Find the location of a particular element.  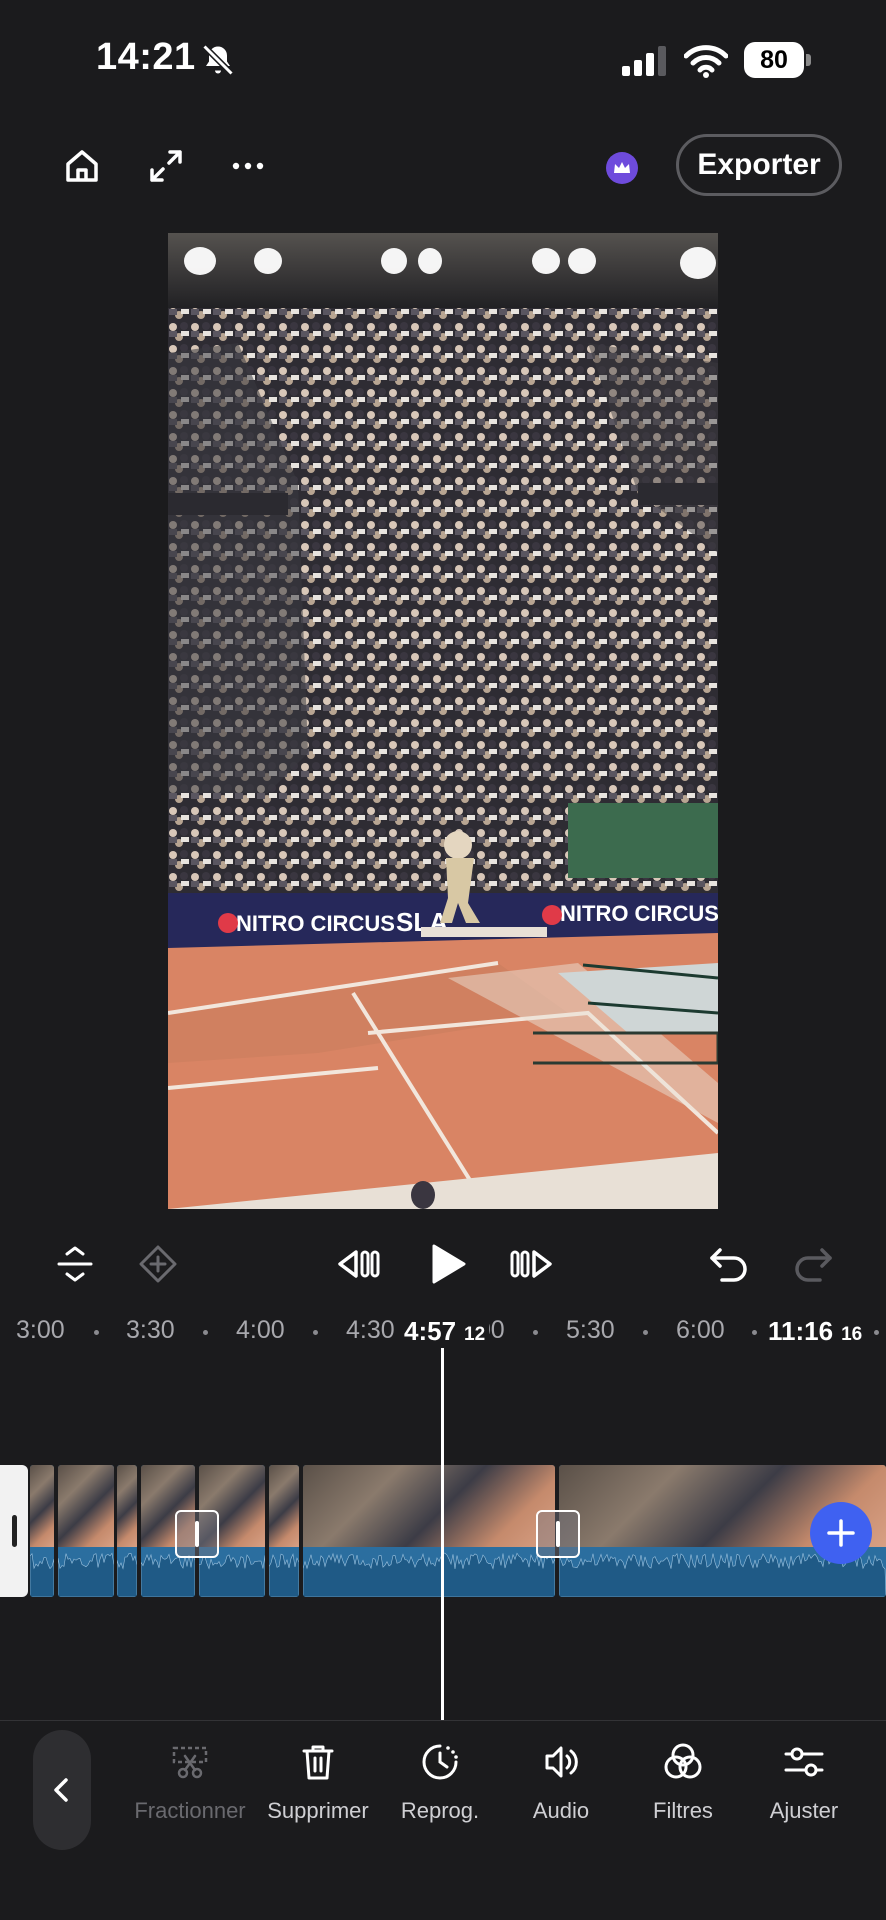

trash-icon is located at coordinates (318, 1762).